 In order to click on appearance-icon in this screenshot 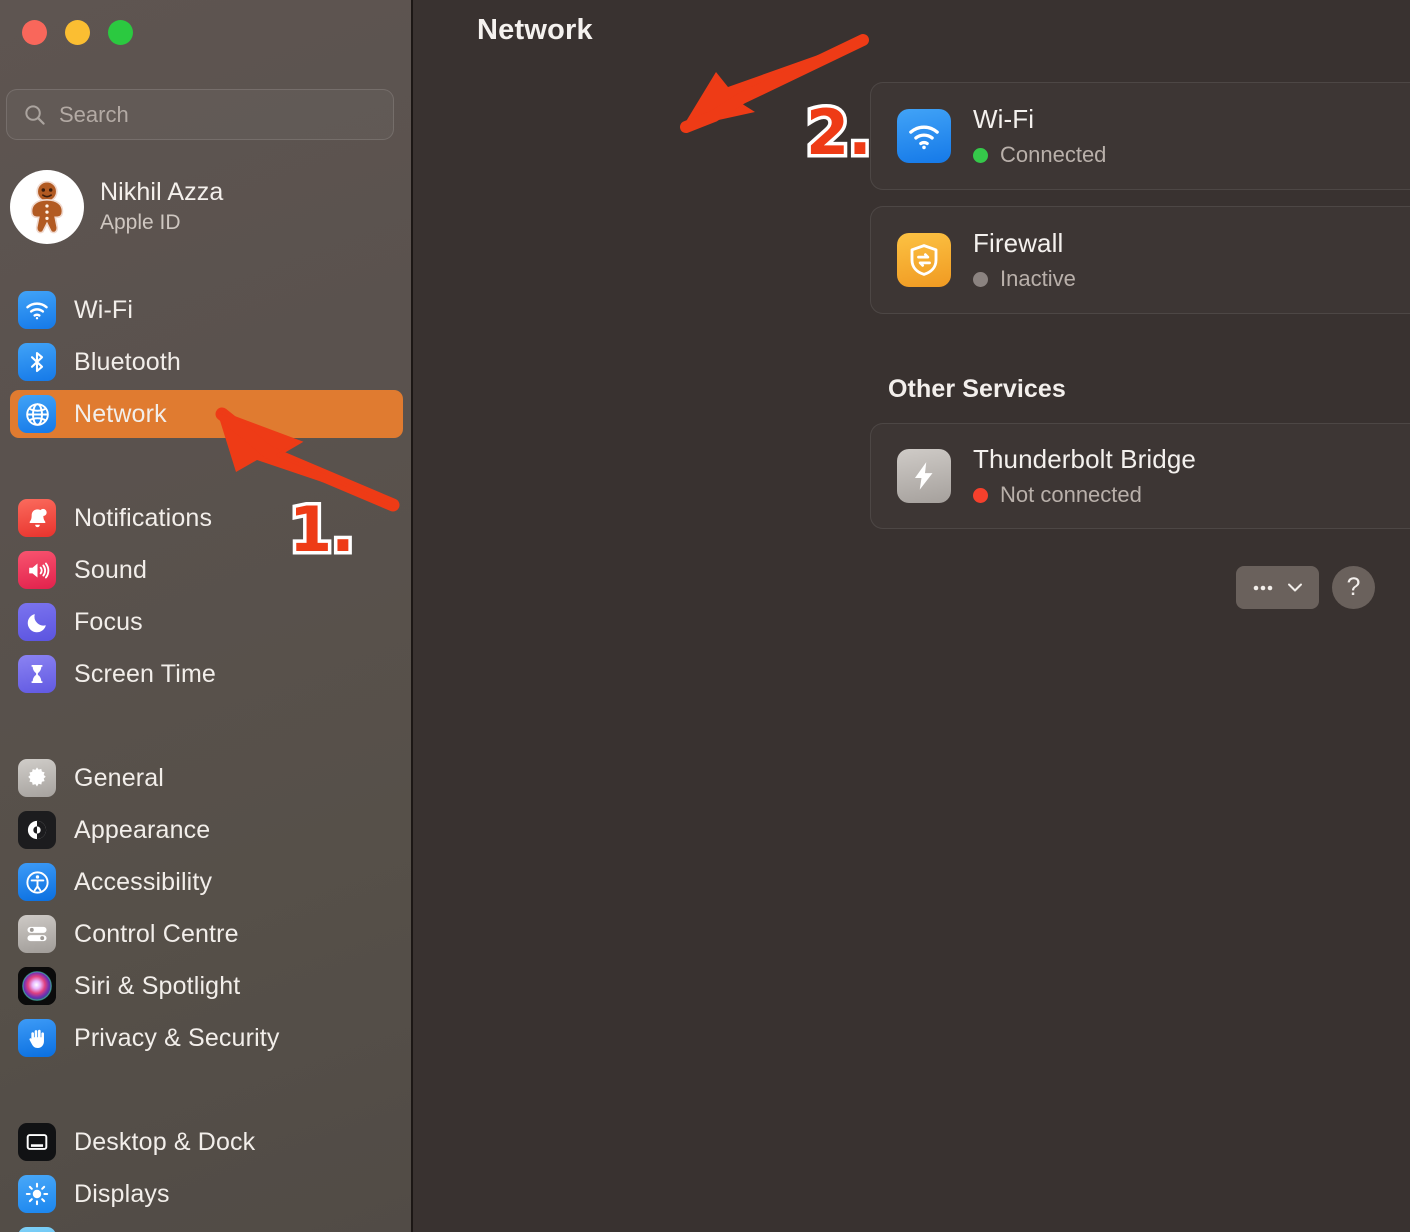, I will do `click(37, 830)`.